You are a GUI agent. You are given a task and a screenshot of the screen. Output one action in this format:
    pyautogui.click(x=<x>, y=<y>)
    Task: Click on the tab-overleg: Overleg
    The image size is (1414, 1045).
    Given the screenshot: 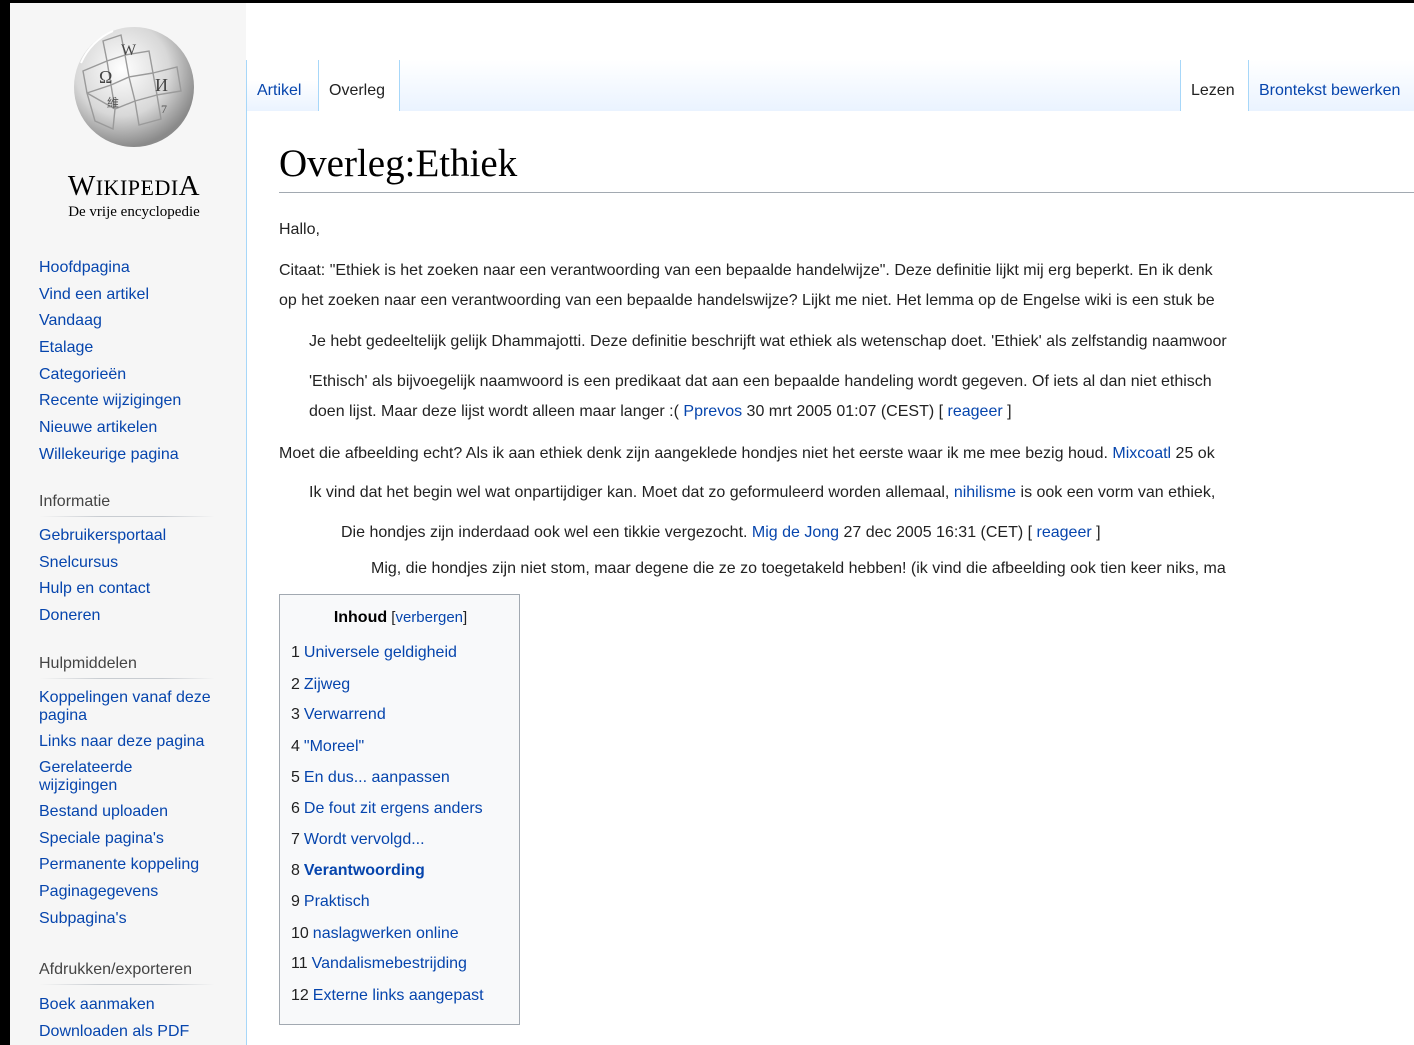 What is the action you would take?
    pyautogui.click(x=359, y=86)
    